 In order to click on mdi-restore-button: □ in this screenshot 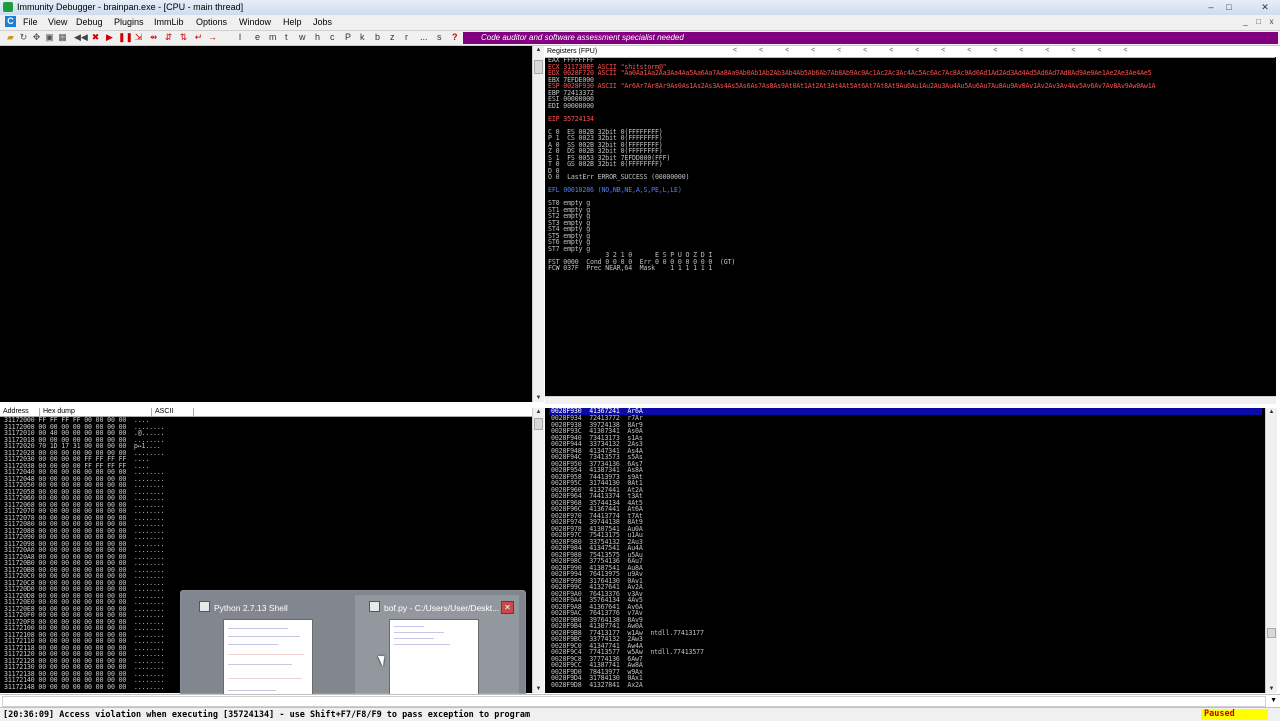, I will do `click(1258, 22)`.